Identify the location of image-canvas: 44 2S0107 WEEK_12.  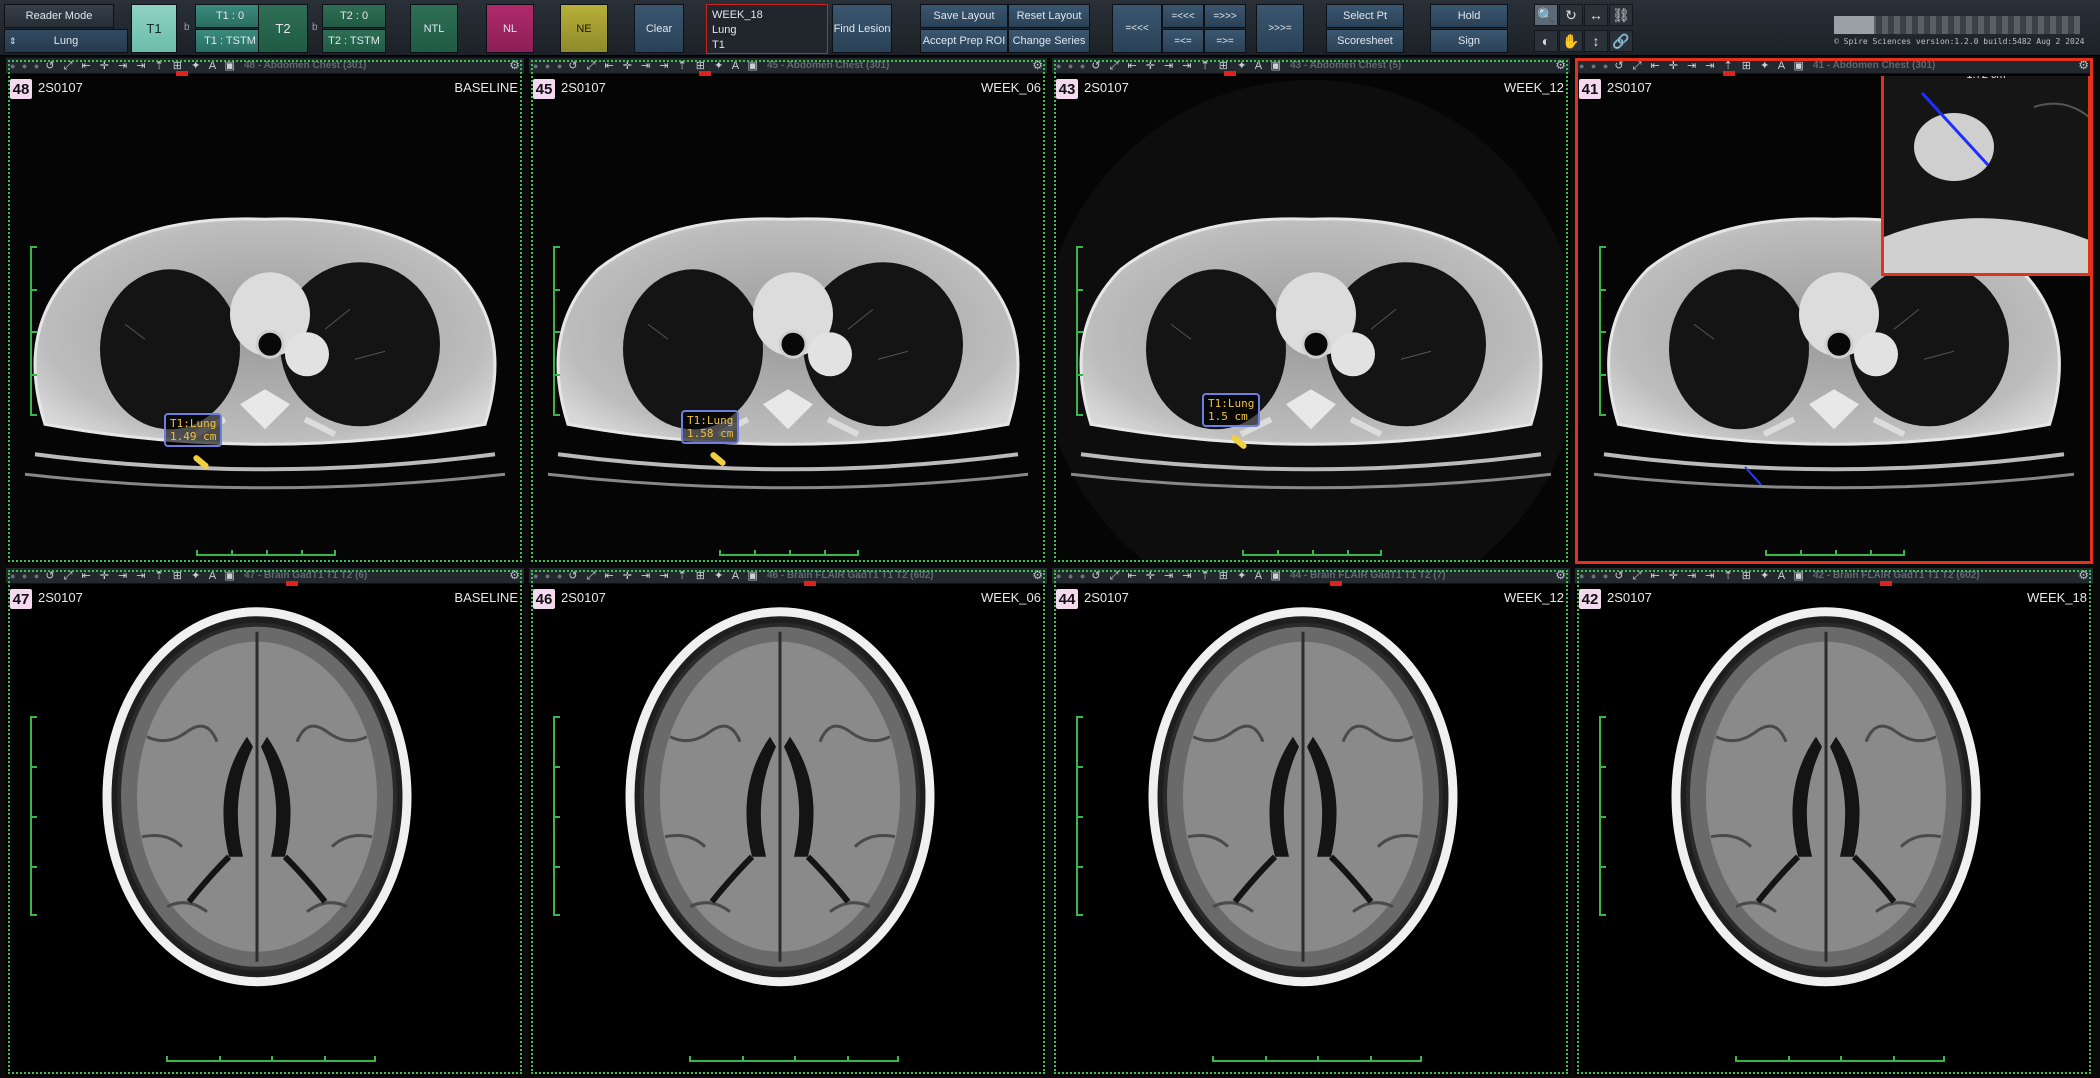
(1311, 831).